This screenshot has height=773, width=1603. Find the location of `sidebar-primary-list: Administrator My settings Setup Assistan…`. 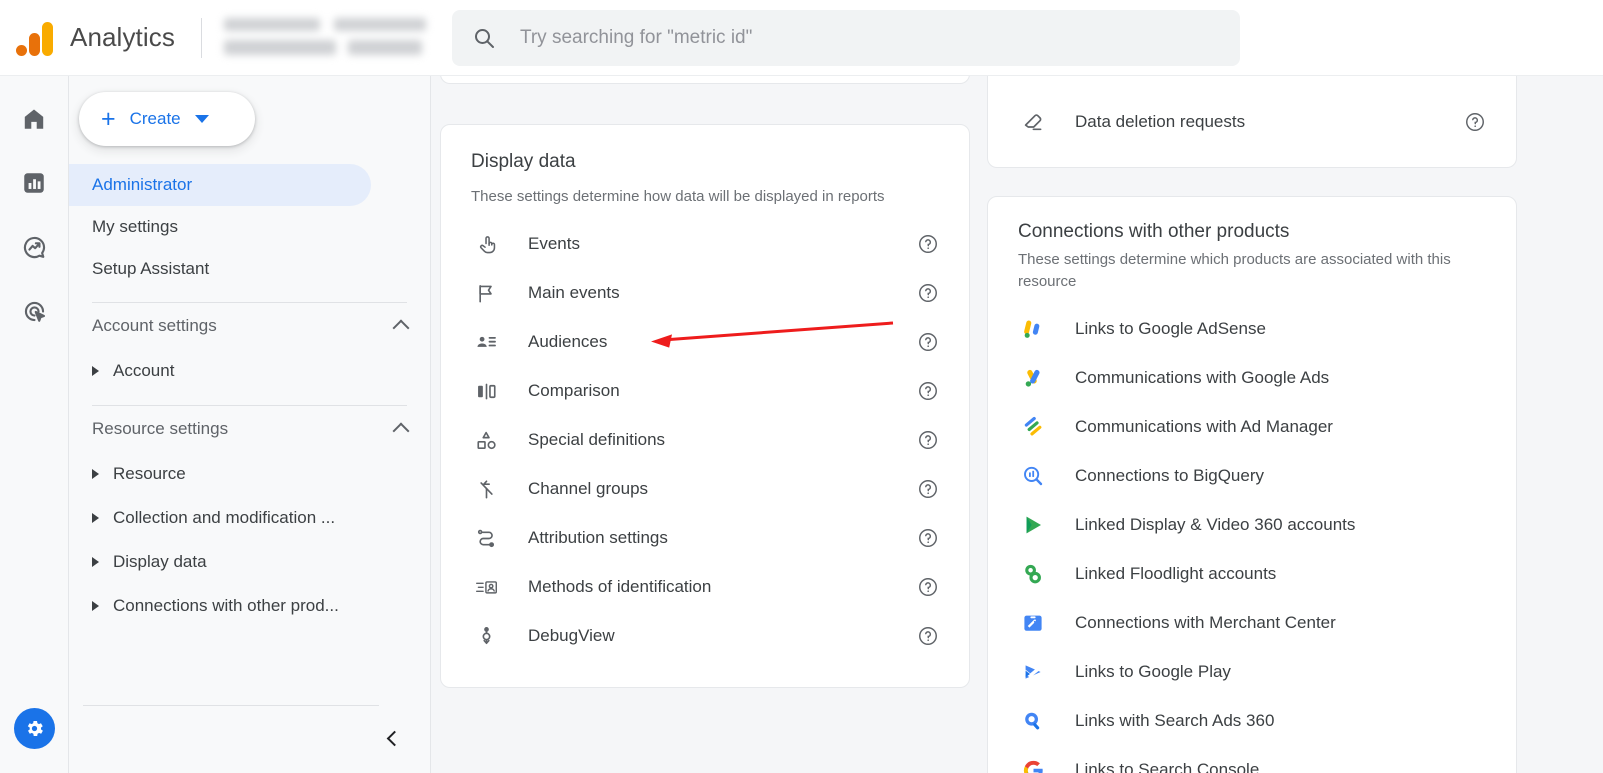

sidebar-primary-list: Administrator My settings Setup Assistan… is located at coordinates (249, 227).